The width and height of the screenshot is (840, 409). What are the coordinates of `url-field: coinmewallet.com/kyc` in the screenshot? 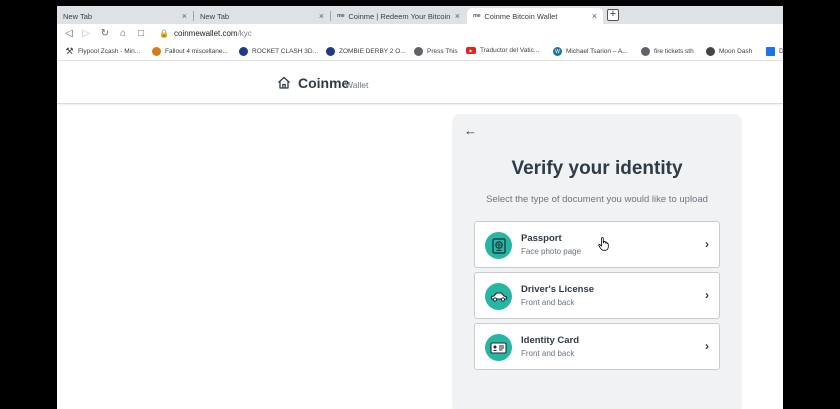 It's located at (213, 33).